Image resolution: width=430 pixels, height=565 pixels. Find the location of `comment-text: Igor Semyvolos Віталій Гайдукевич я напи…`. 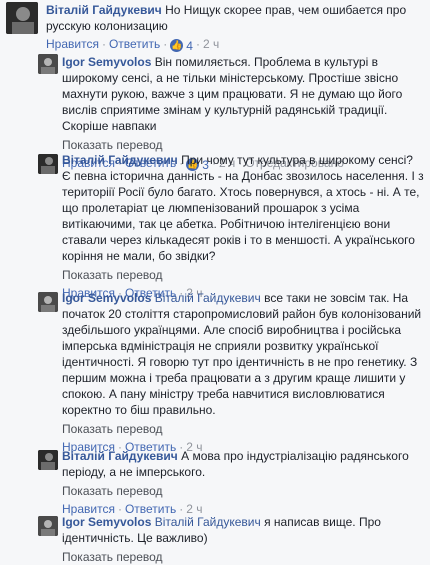

comment-text: Igor Semyvolos Віталій Гайдукевич я напи… is located at coordinates (243, 530).